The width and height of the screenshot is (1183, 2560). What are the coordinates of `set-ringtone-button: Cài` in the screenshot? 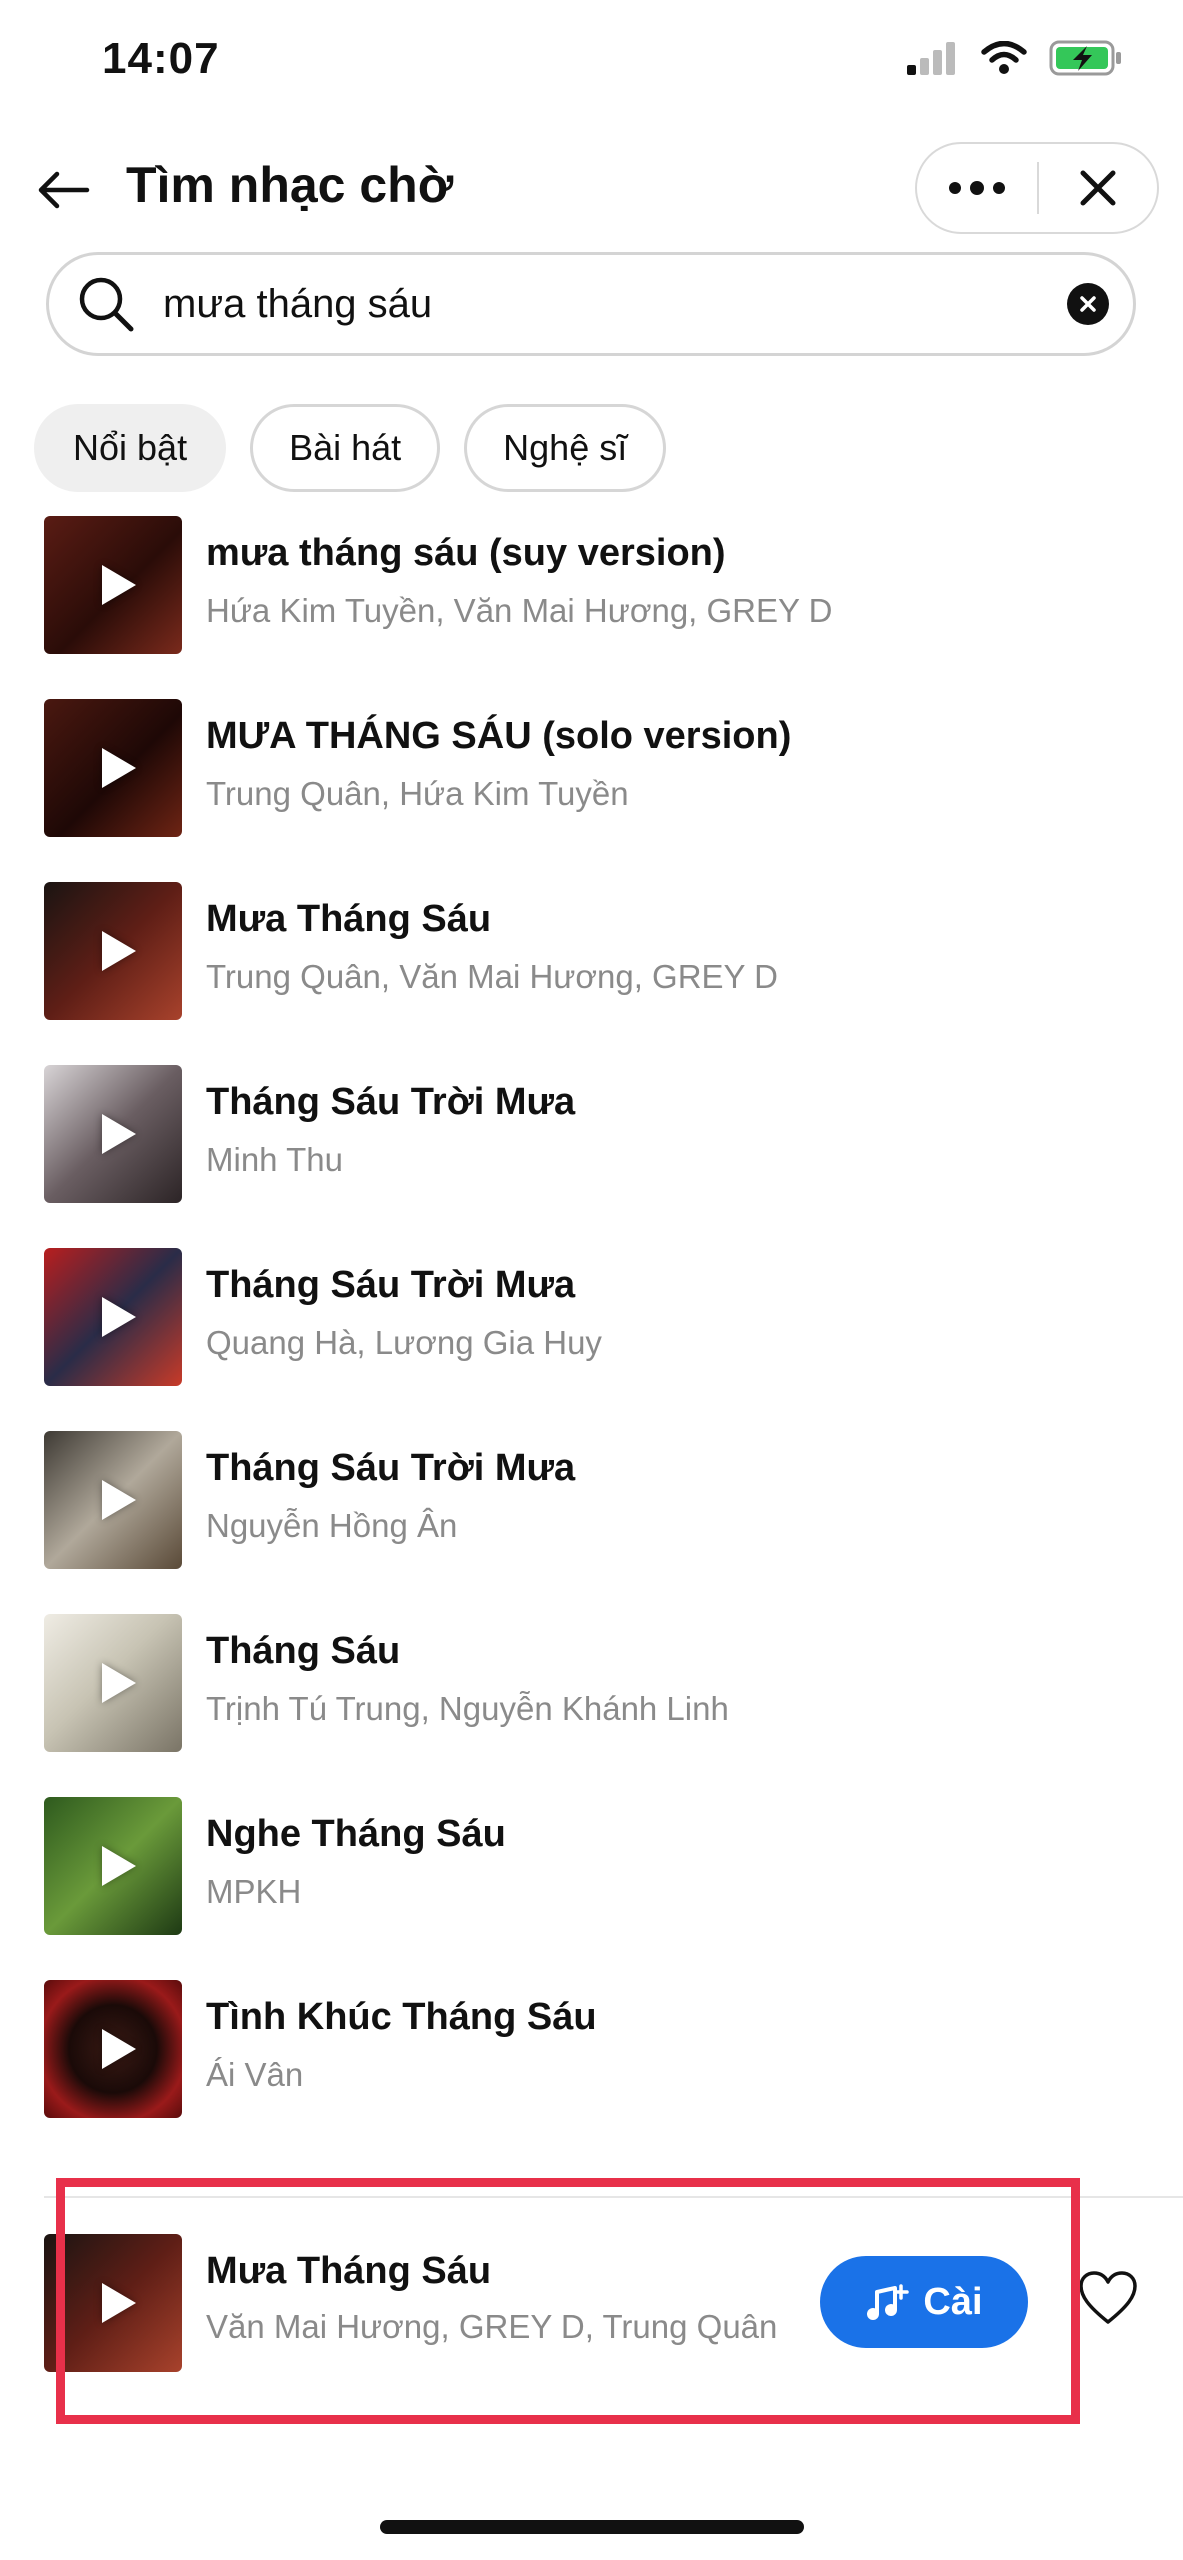 It's located at (924, 2302).